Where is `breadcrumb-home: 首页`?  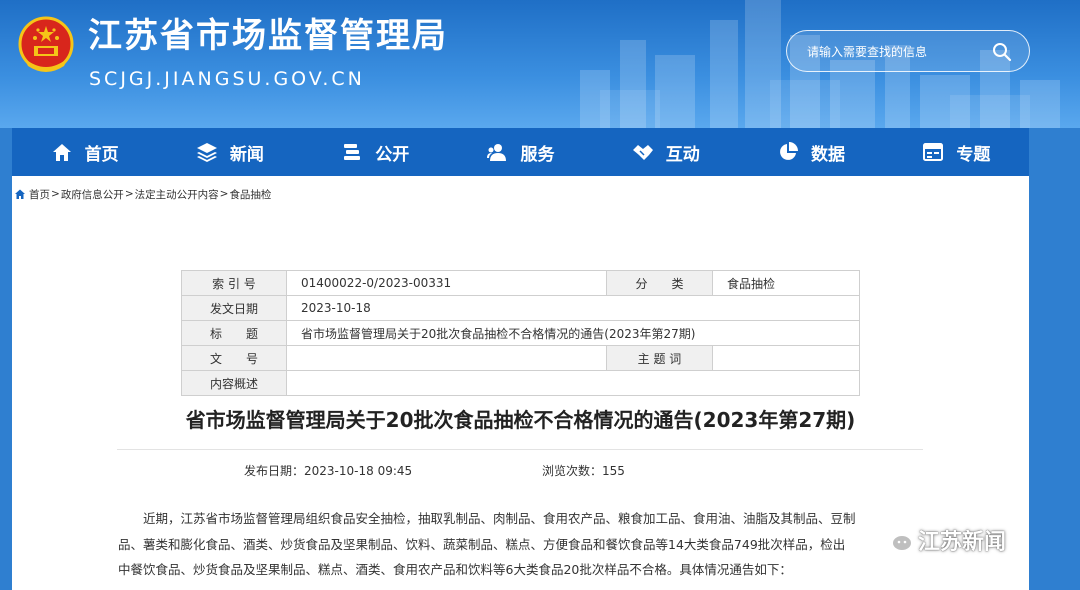 breadcrumb-home: 首页 is located at coordinates (39, 194).